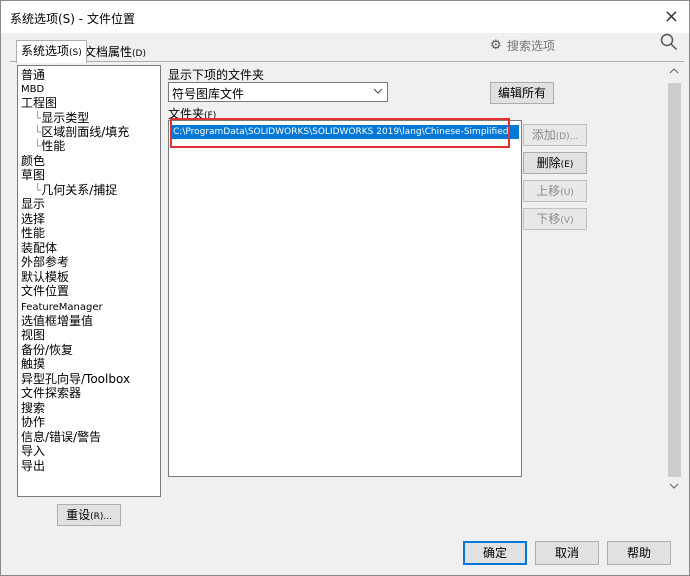 This screenshot has width=690, height=576. I want to click on tree-item-sketch: 草图, so click(33, 175).